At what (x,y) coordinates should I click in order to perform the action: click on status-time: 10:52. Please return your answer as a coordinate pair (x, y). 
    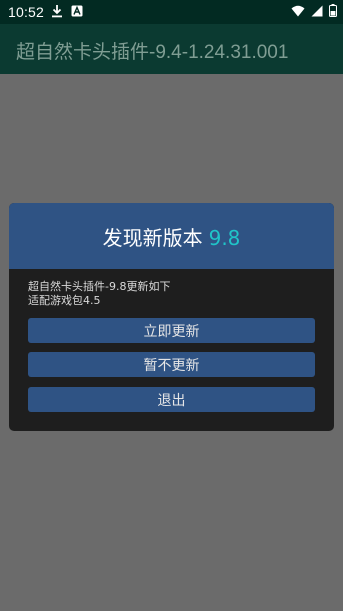
    Looking at the image, I should click on (26, 12).